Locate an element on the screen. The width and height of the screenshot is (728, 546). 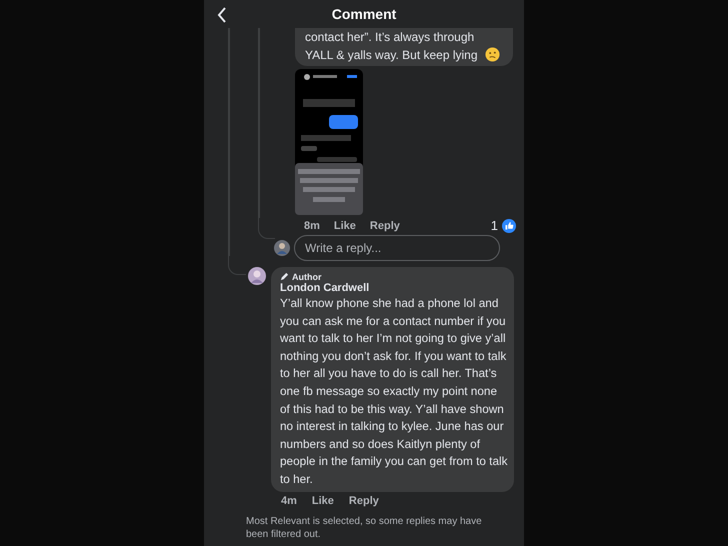
comment-text: Y’all know phone she had a phone lol and you can ask me for a contact number if you want to talk to her I’m not going to give y’all nothing you don’t ask for. If you want to talk to her all you have to do is call her. That’s one fb message so exactly my point none of this had to be this way. Y’all have shown no interest in talking to kylee. June has our numbers and so does Kaitlyn plenty of people in the family you can get from to talk to her. is located at coordinates (394, 391).